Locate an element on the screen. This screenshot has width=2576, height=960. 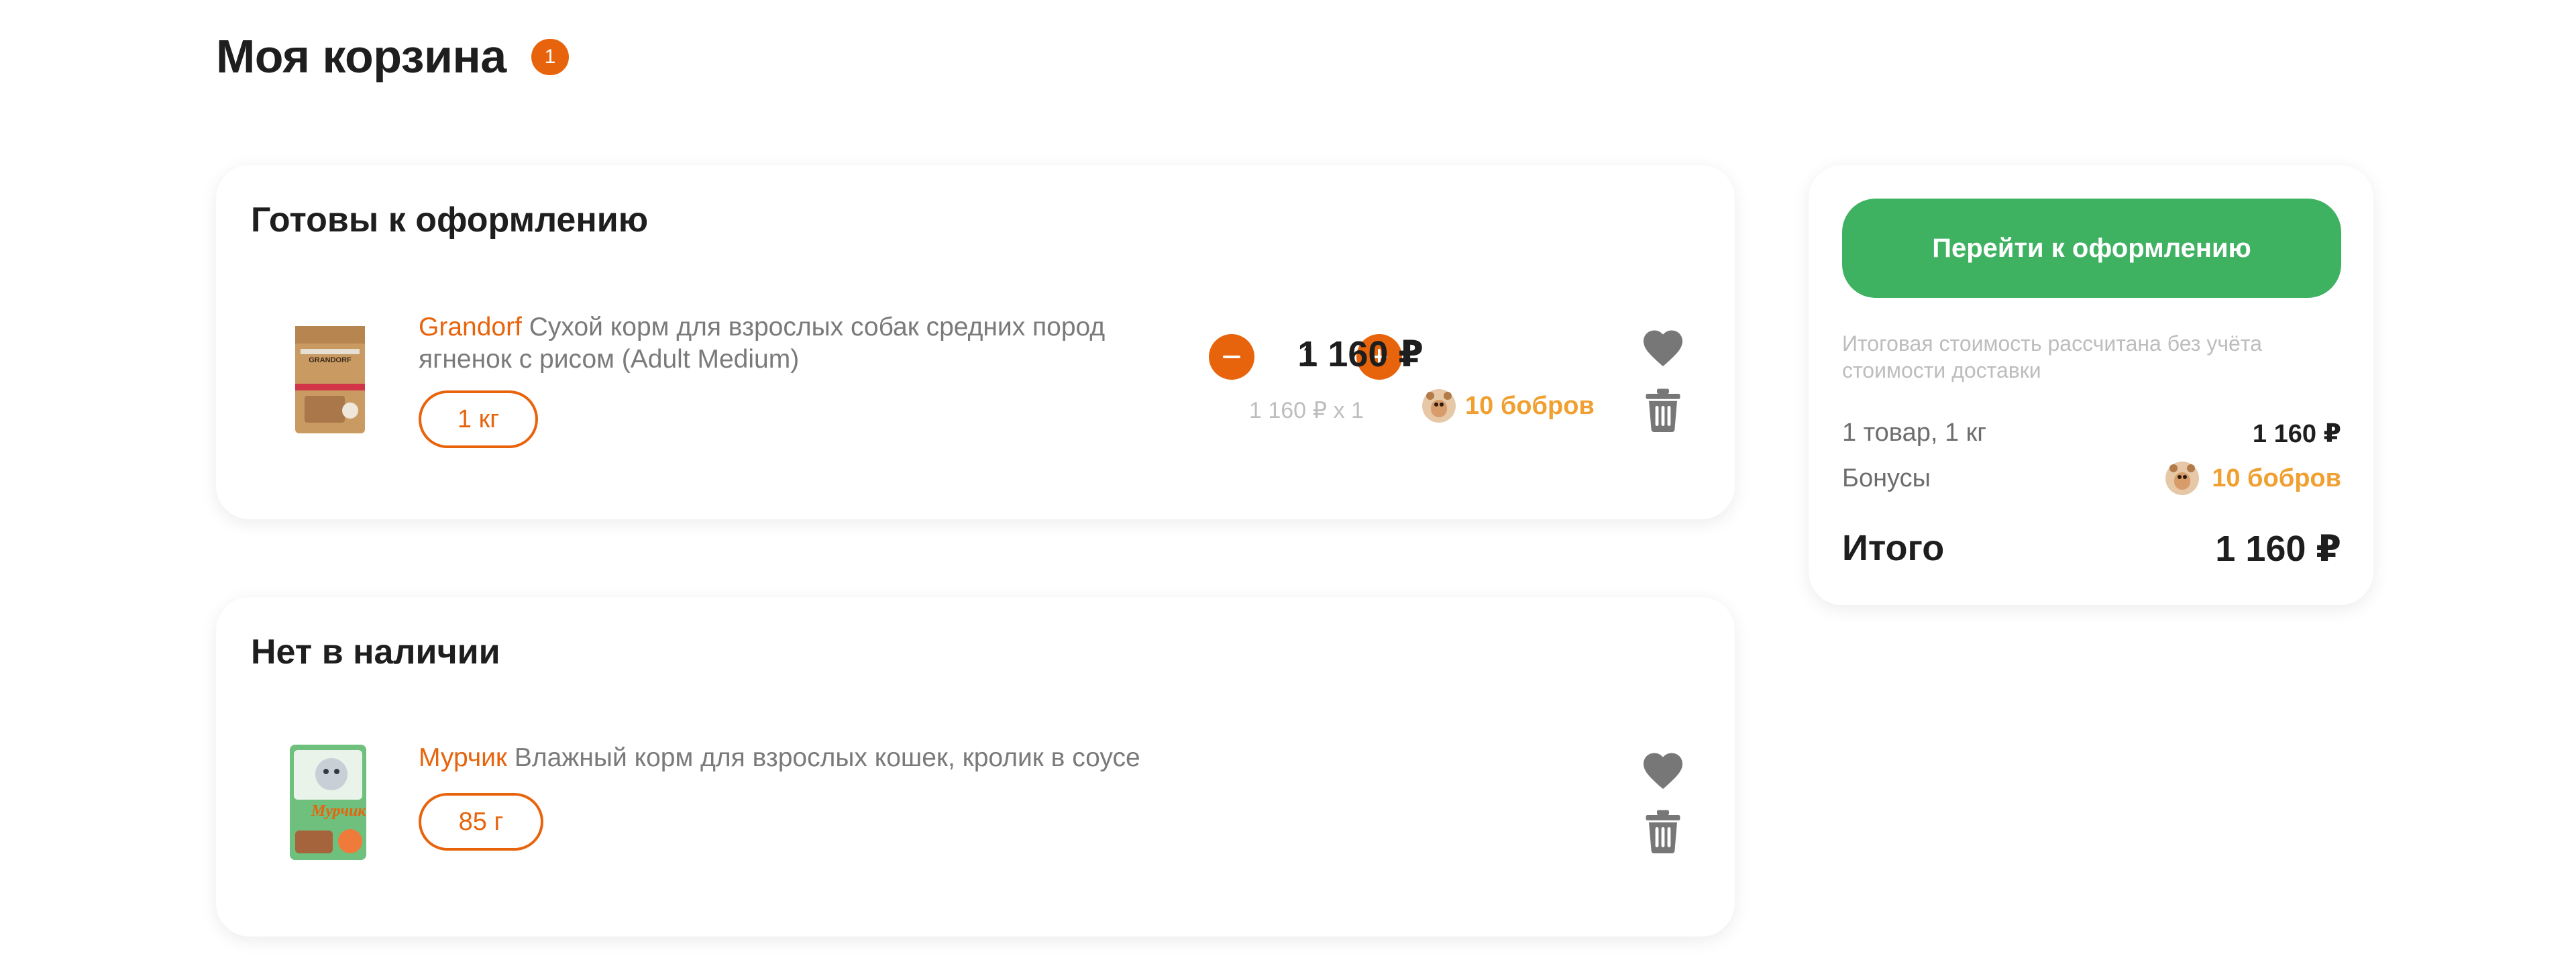
unit-price: 1 160 ₽ х 1 is located at coordinates (1306, 411).